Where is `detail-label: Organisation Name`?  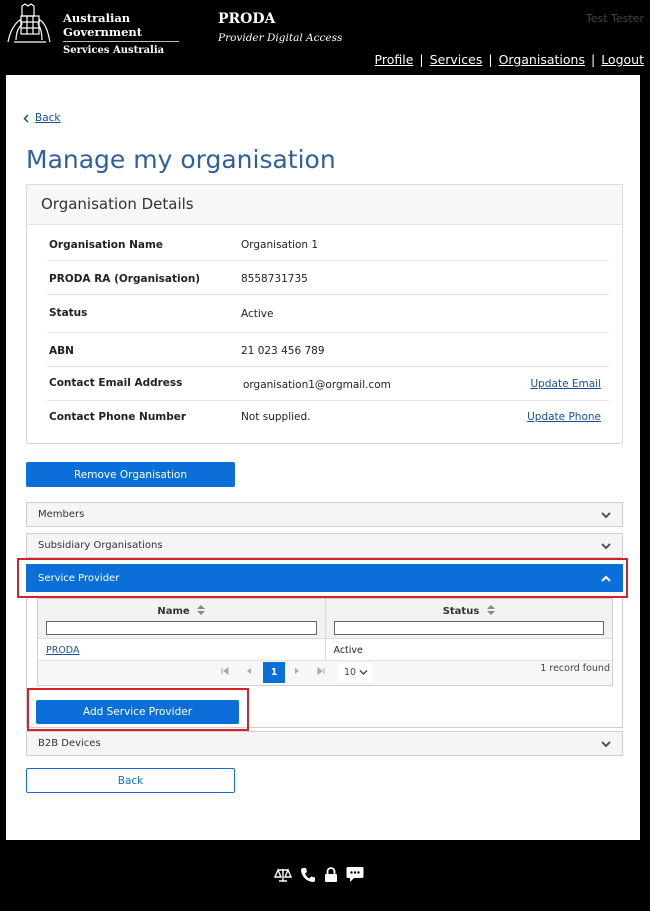
detail-label: Organisation Name is located at coordinates (106, 245).